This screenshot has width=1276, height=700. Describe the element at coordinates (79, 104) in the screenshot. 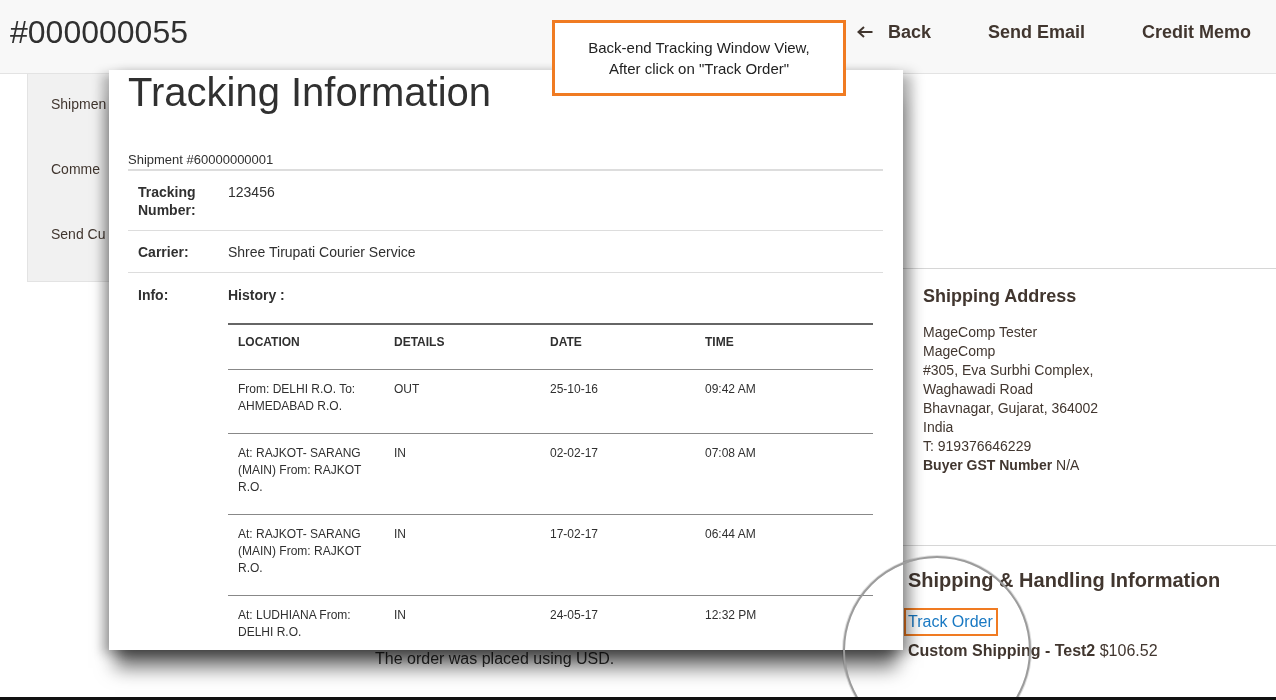

I see `sidebar-tab: Shipmen` at that location.